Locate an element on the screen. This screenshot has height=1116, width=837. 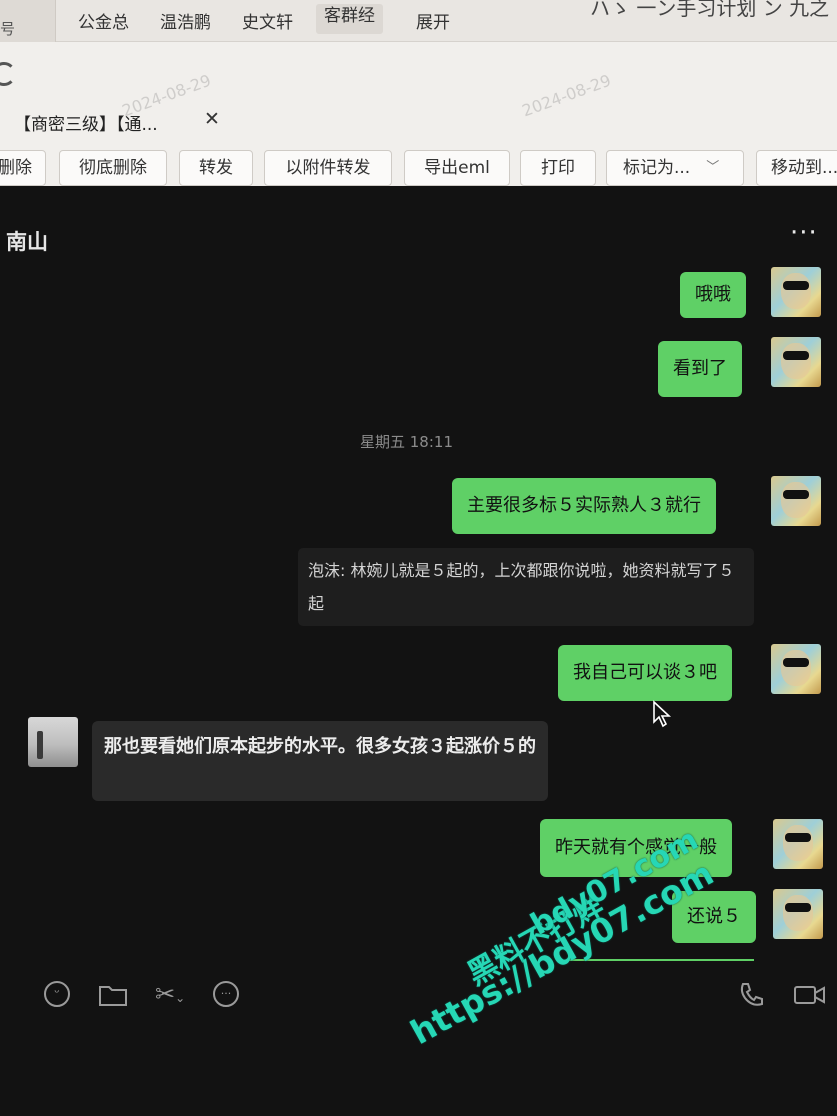
my-message-bubble: 看到了 is located at coordinates (700, 369).